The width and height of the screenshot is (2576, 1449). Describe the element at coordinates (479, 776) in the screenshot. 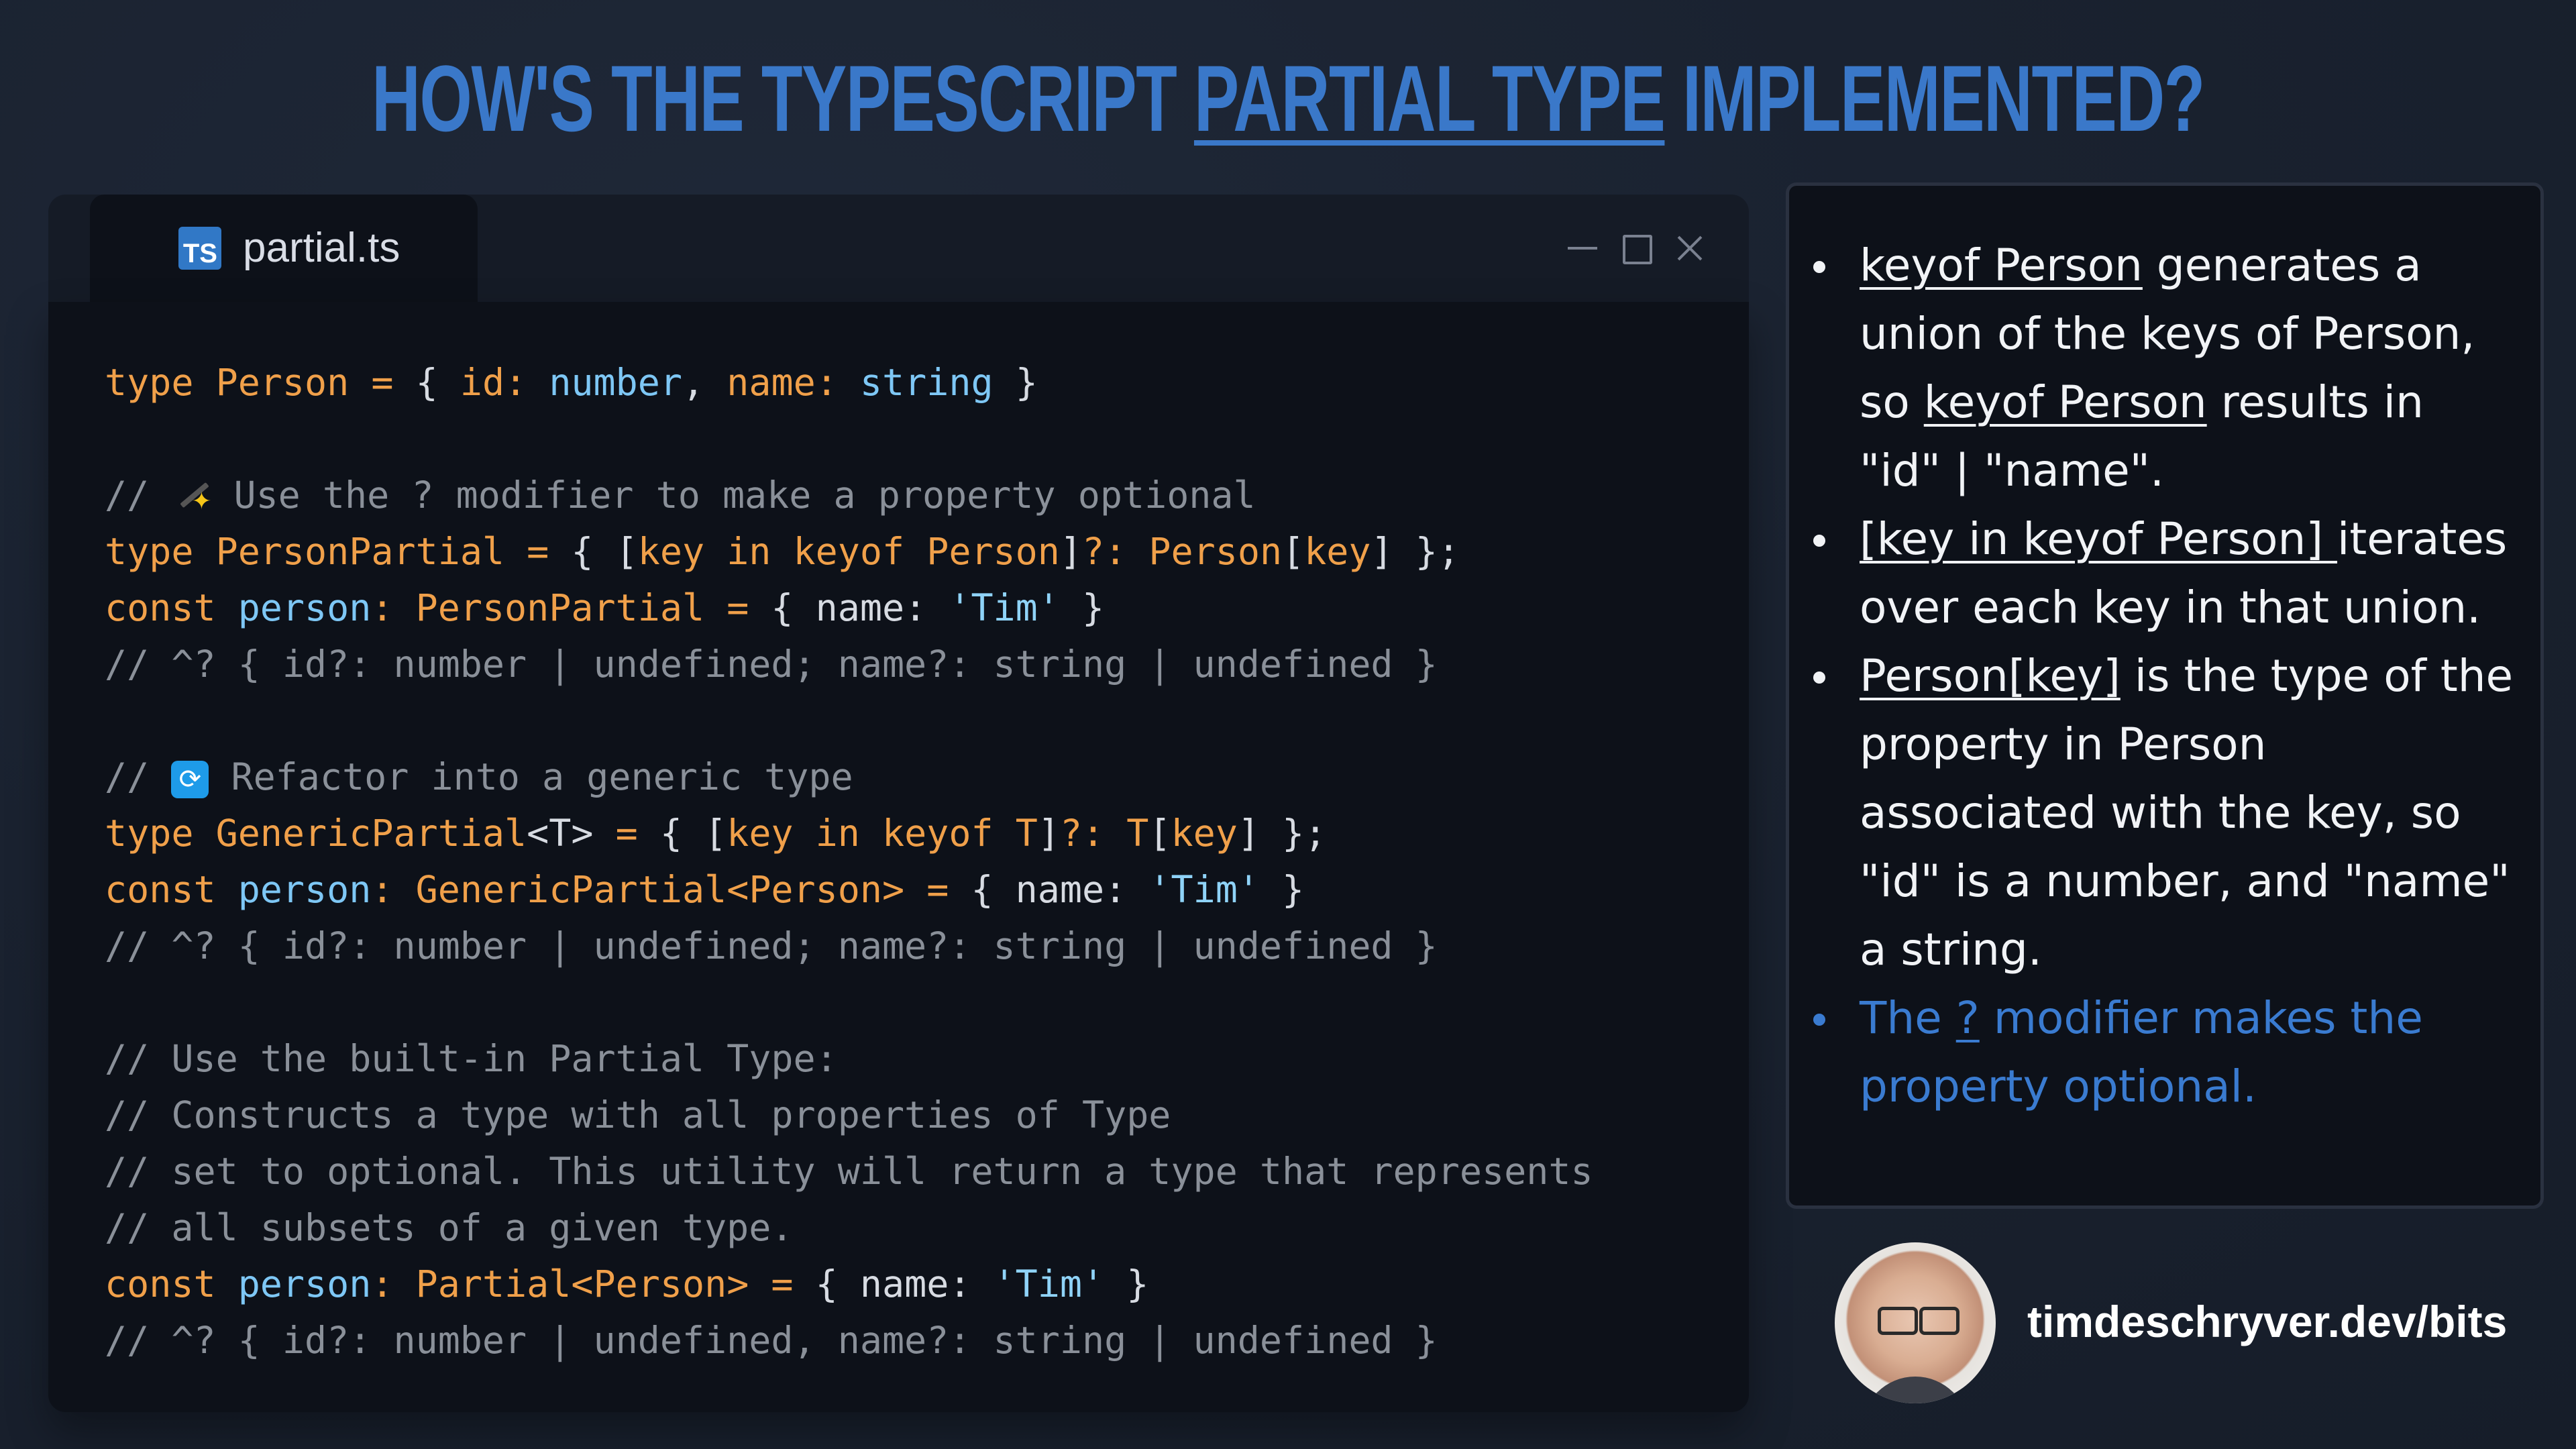

I see `code-line-8: // ⟳ Refactor into a generic type` at that location.